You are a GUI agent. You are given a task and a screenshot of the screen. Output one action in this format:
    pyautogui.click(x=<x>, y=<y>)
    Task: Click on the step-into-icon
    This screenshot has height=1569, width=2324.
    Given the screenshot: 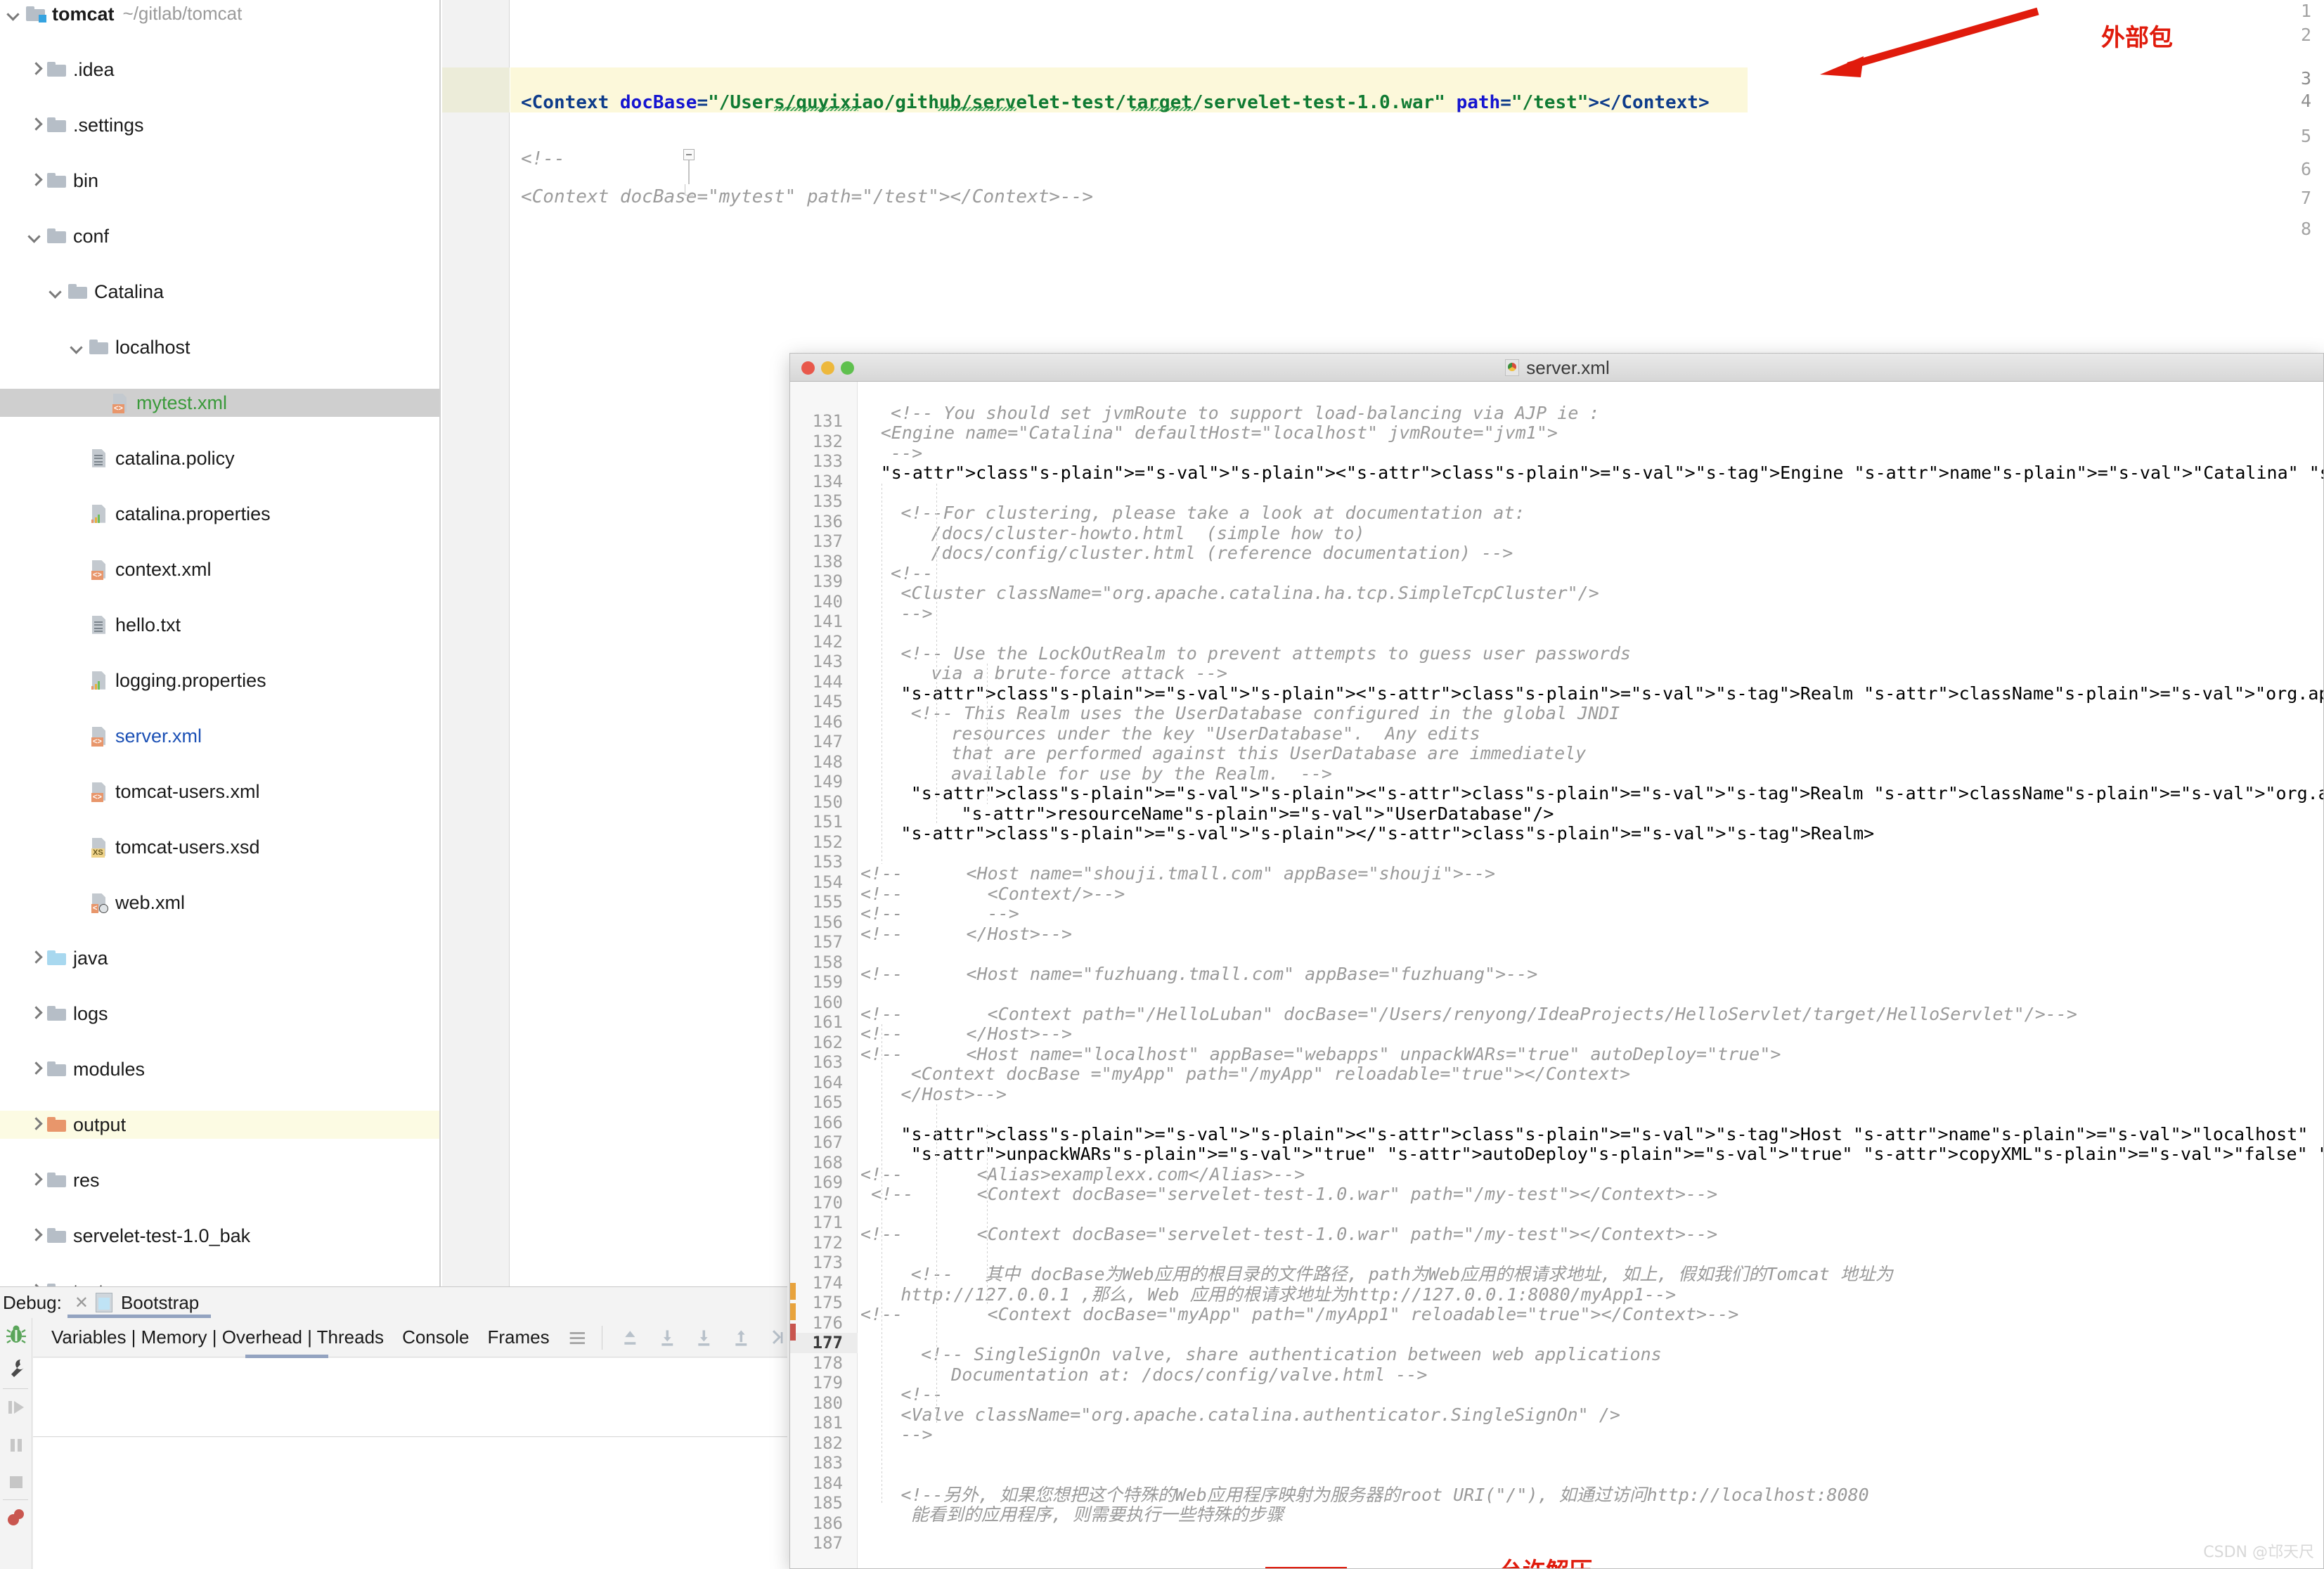 What is the action you would take?
    pyautogui.click(x=704, y=1337)
    